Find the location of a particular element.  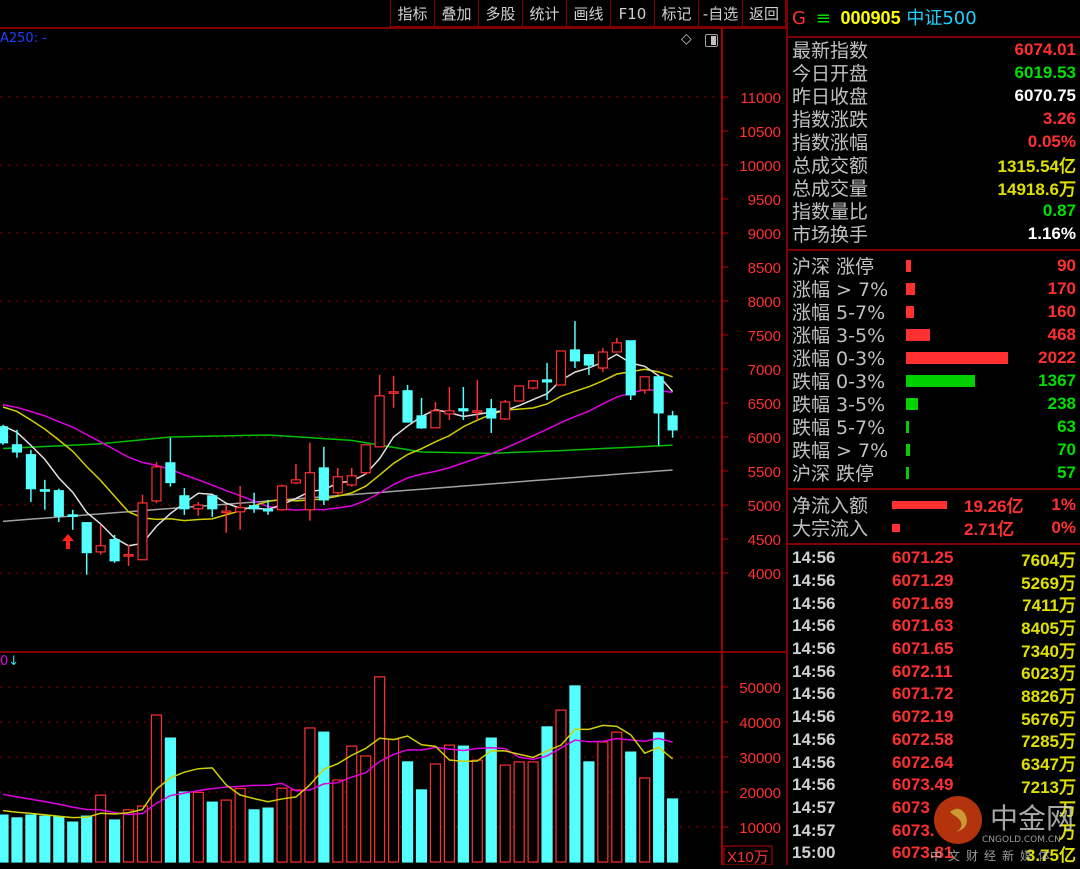

breadth-value: 170 is located at coordinates (1061, 288).